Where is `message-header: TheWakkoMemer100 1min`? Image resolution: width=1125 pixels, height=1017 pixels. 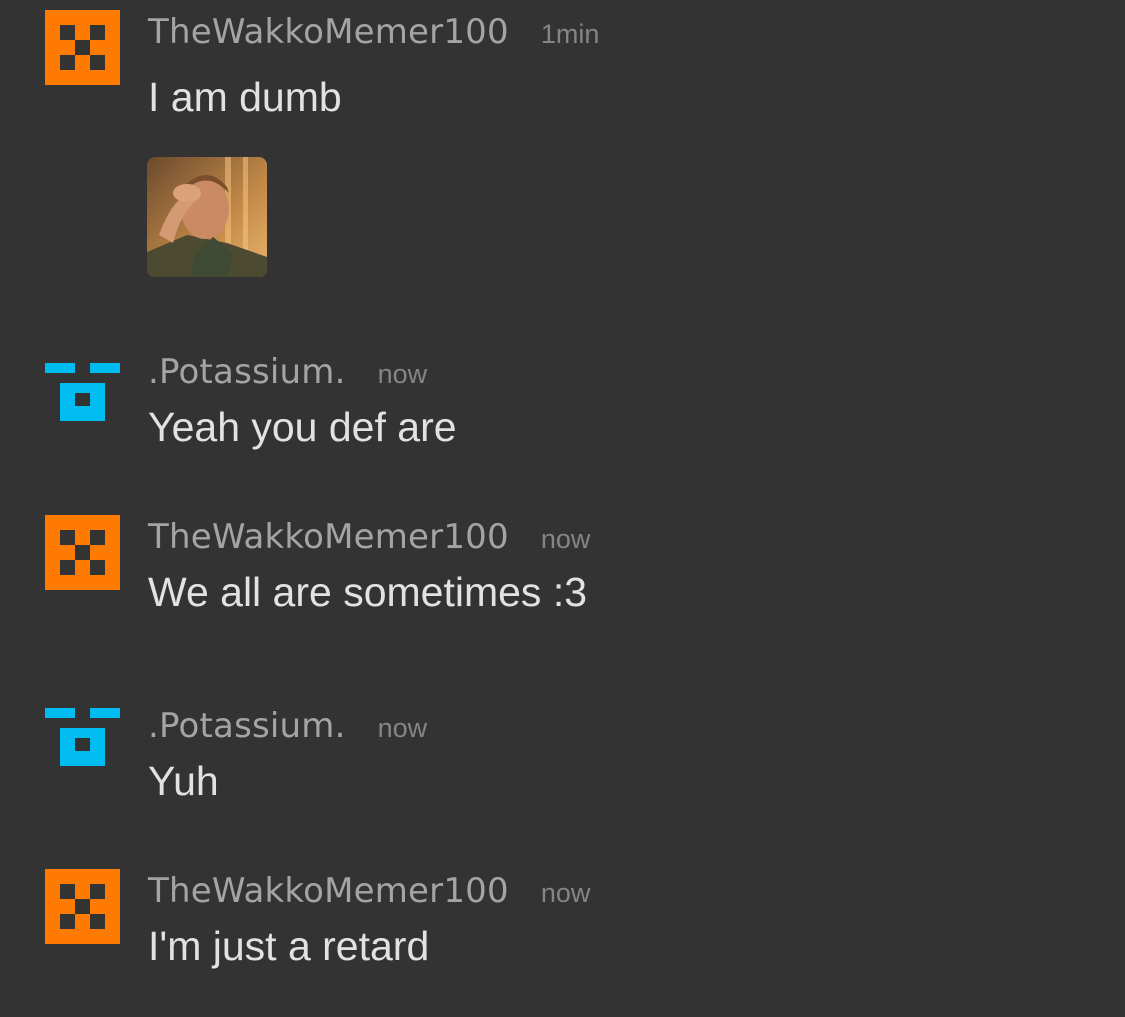 message-header: TheWakkoMemer100 1min is located at coordinates (373, 34).